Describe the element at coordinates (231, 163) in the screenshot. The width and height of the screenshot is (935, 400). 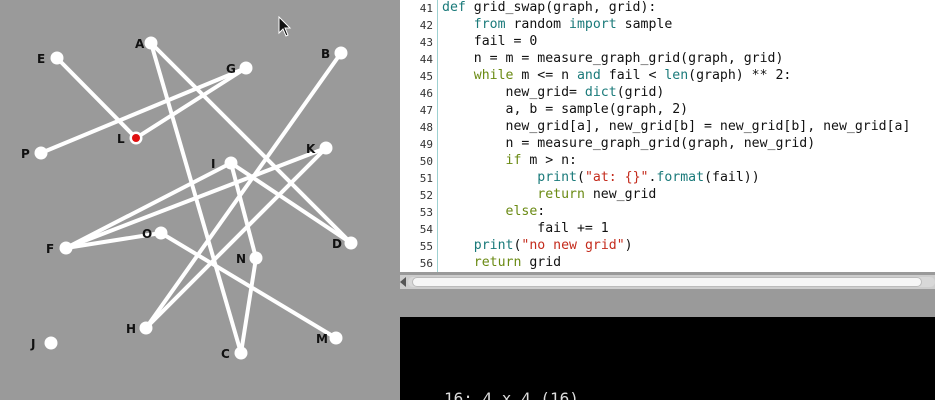
I see `node-I` at that location.